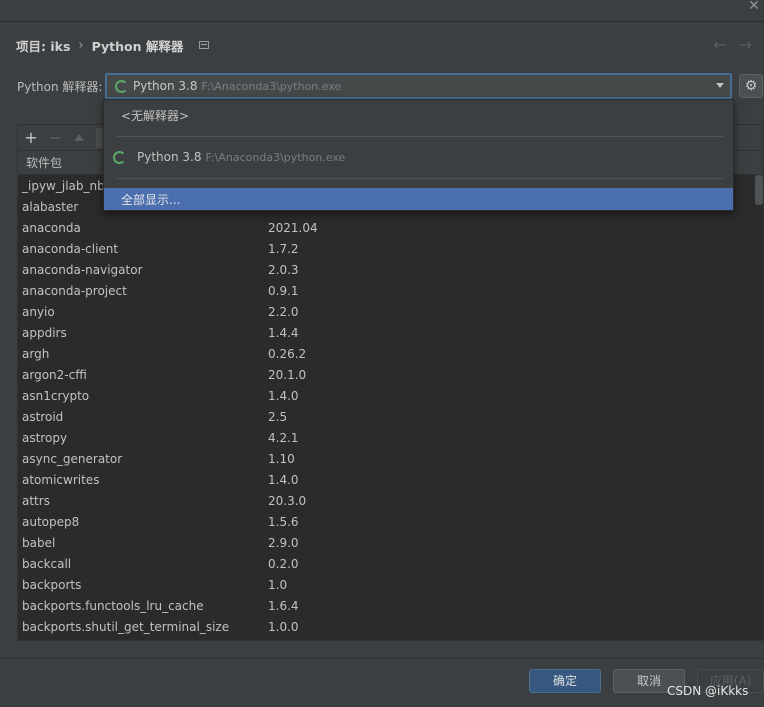 The width and height of the screenshot is (764, 707). What do you see at coordinates (45, 437) in the screenshot?
I see `package-name: astropy` at bounding box center [45, 437].